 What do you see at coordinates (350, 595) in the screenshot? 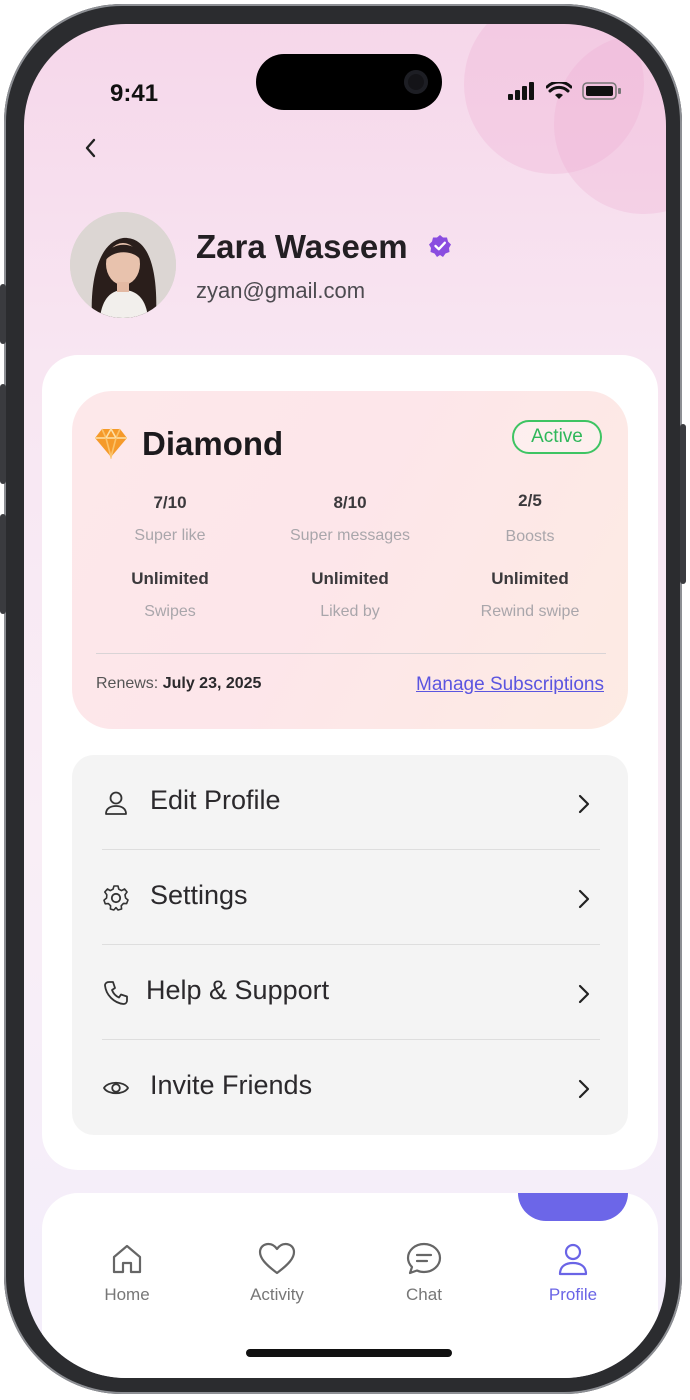
I see `stat-liked-by: Unlimited Liked by` at bounding box center [350, 595].